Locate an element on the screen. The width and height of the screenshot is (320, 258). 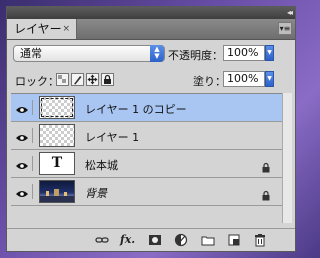
layer-scrollbar is located at coordinates (287, 158).